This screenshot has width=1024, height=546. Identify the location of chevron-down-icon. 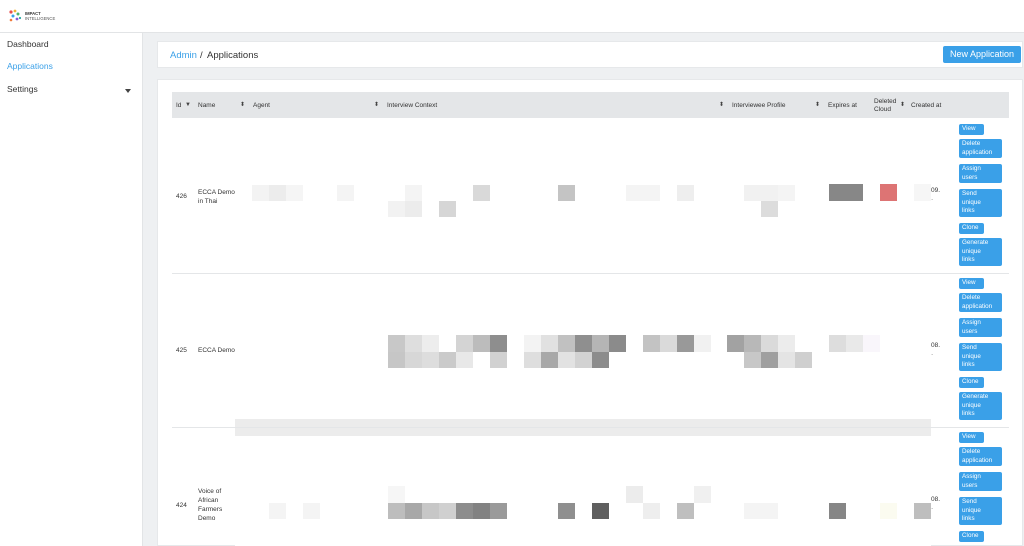
(128, 91).